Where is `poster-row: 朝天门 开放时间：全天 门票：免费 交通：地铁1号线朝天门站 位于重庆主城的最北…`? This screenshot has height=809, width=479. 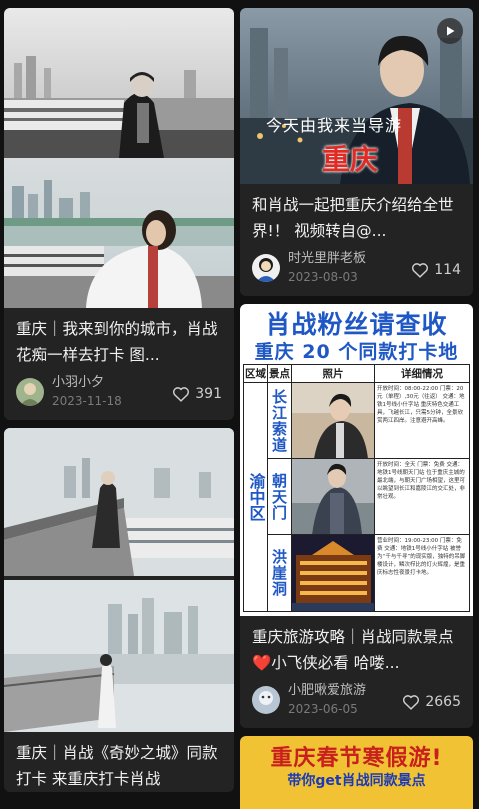
poster-row: 朝天门 开放时间：全天 门票：免费 交通：地铁1号线朝天门站 位于重庆主城的最北… is located at coordinates (368, 497).